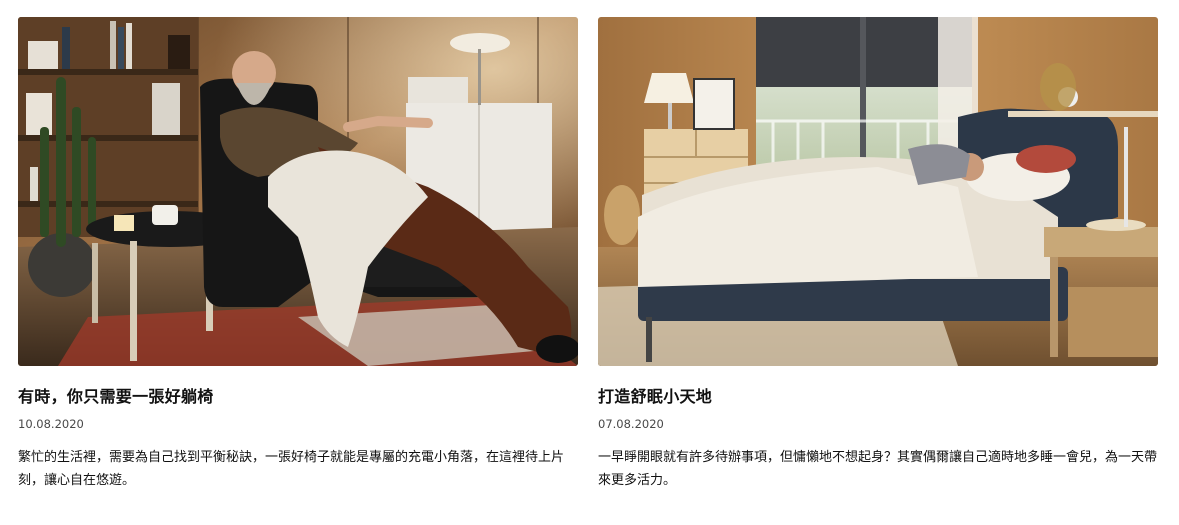  What do you see at coordinates (298, 397) in the screenshot?
I see `article-title: 有時，你只需要一張好躺椅` at bounding box center [298, 397].